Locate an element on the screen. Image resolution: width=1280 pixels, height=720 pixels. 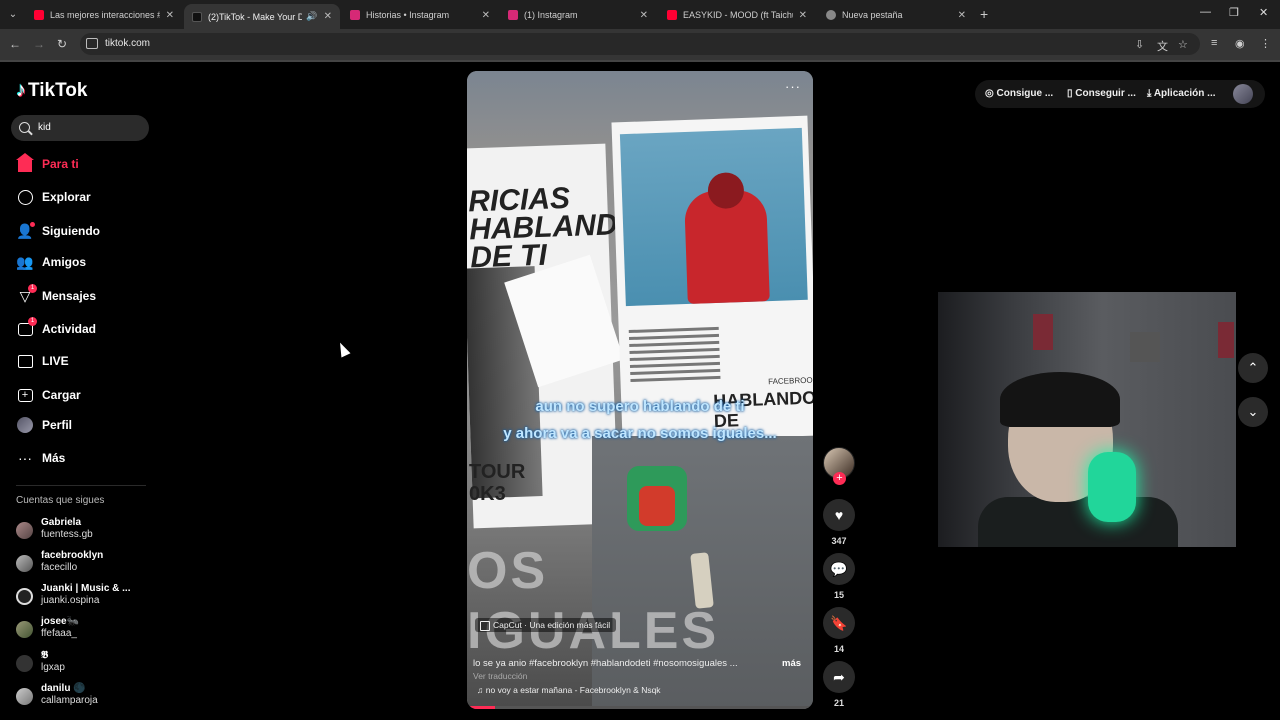
following-item: josee🐜 ffefaaa_ is located at coordinates (91, 631).